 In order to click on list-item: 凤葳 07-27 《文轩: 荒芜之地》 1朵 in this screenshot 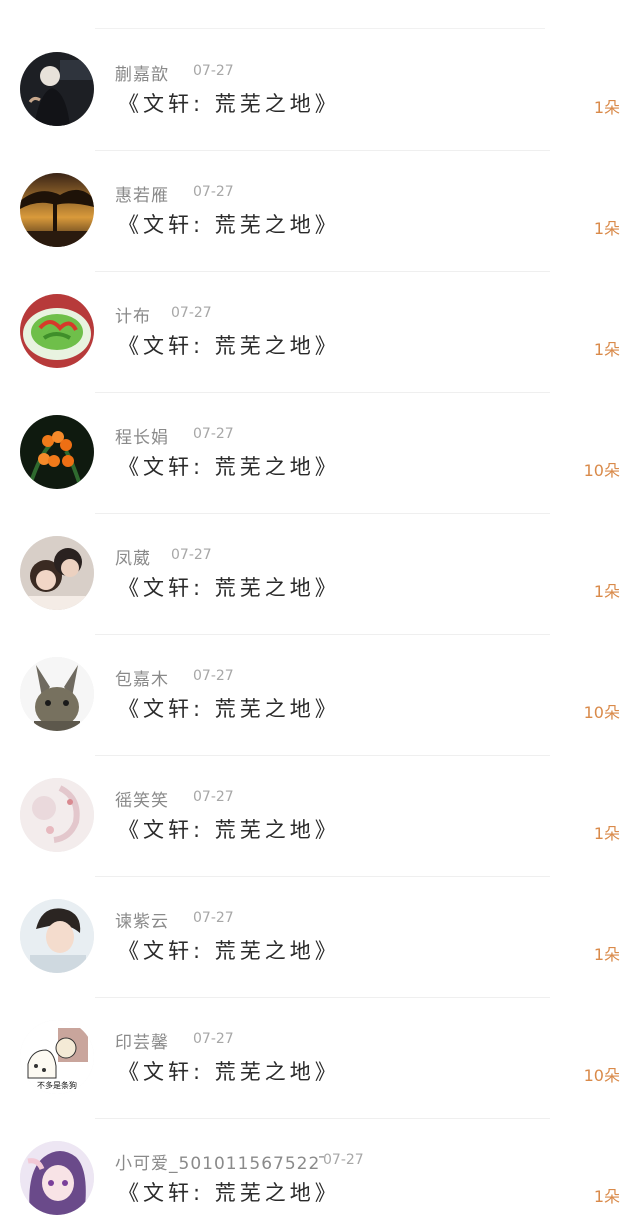, I will do `click(320, 574)`.